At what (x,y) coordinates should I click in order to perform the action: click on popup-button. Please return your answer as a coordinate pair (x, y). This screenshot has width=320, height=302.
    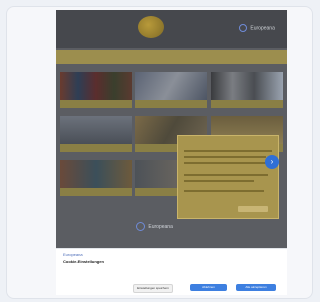
    Looking at the image, I should click on (253, 209).